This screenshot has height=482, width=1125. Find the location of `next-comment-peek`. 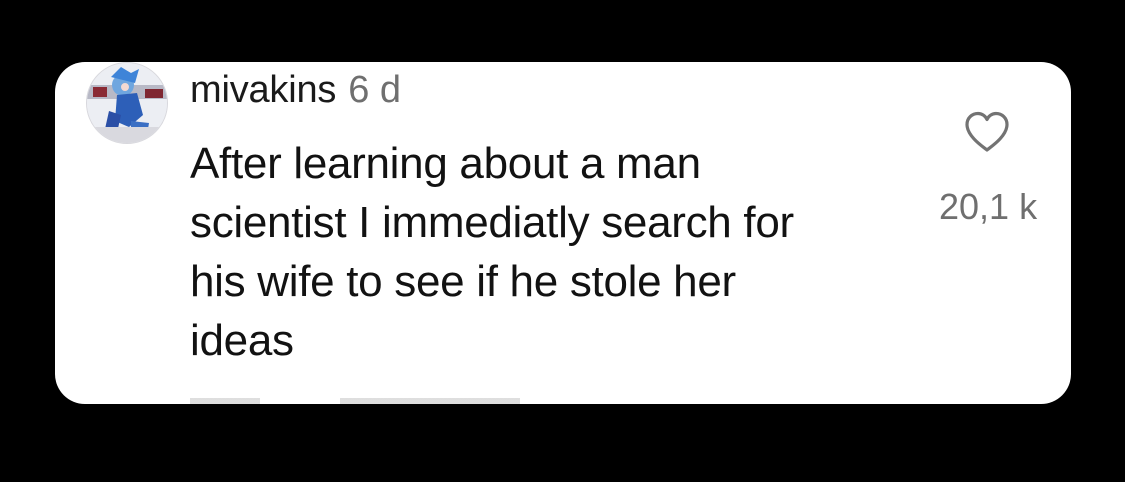

next-comment-peek is located at coordinates (430, 401).